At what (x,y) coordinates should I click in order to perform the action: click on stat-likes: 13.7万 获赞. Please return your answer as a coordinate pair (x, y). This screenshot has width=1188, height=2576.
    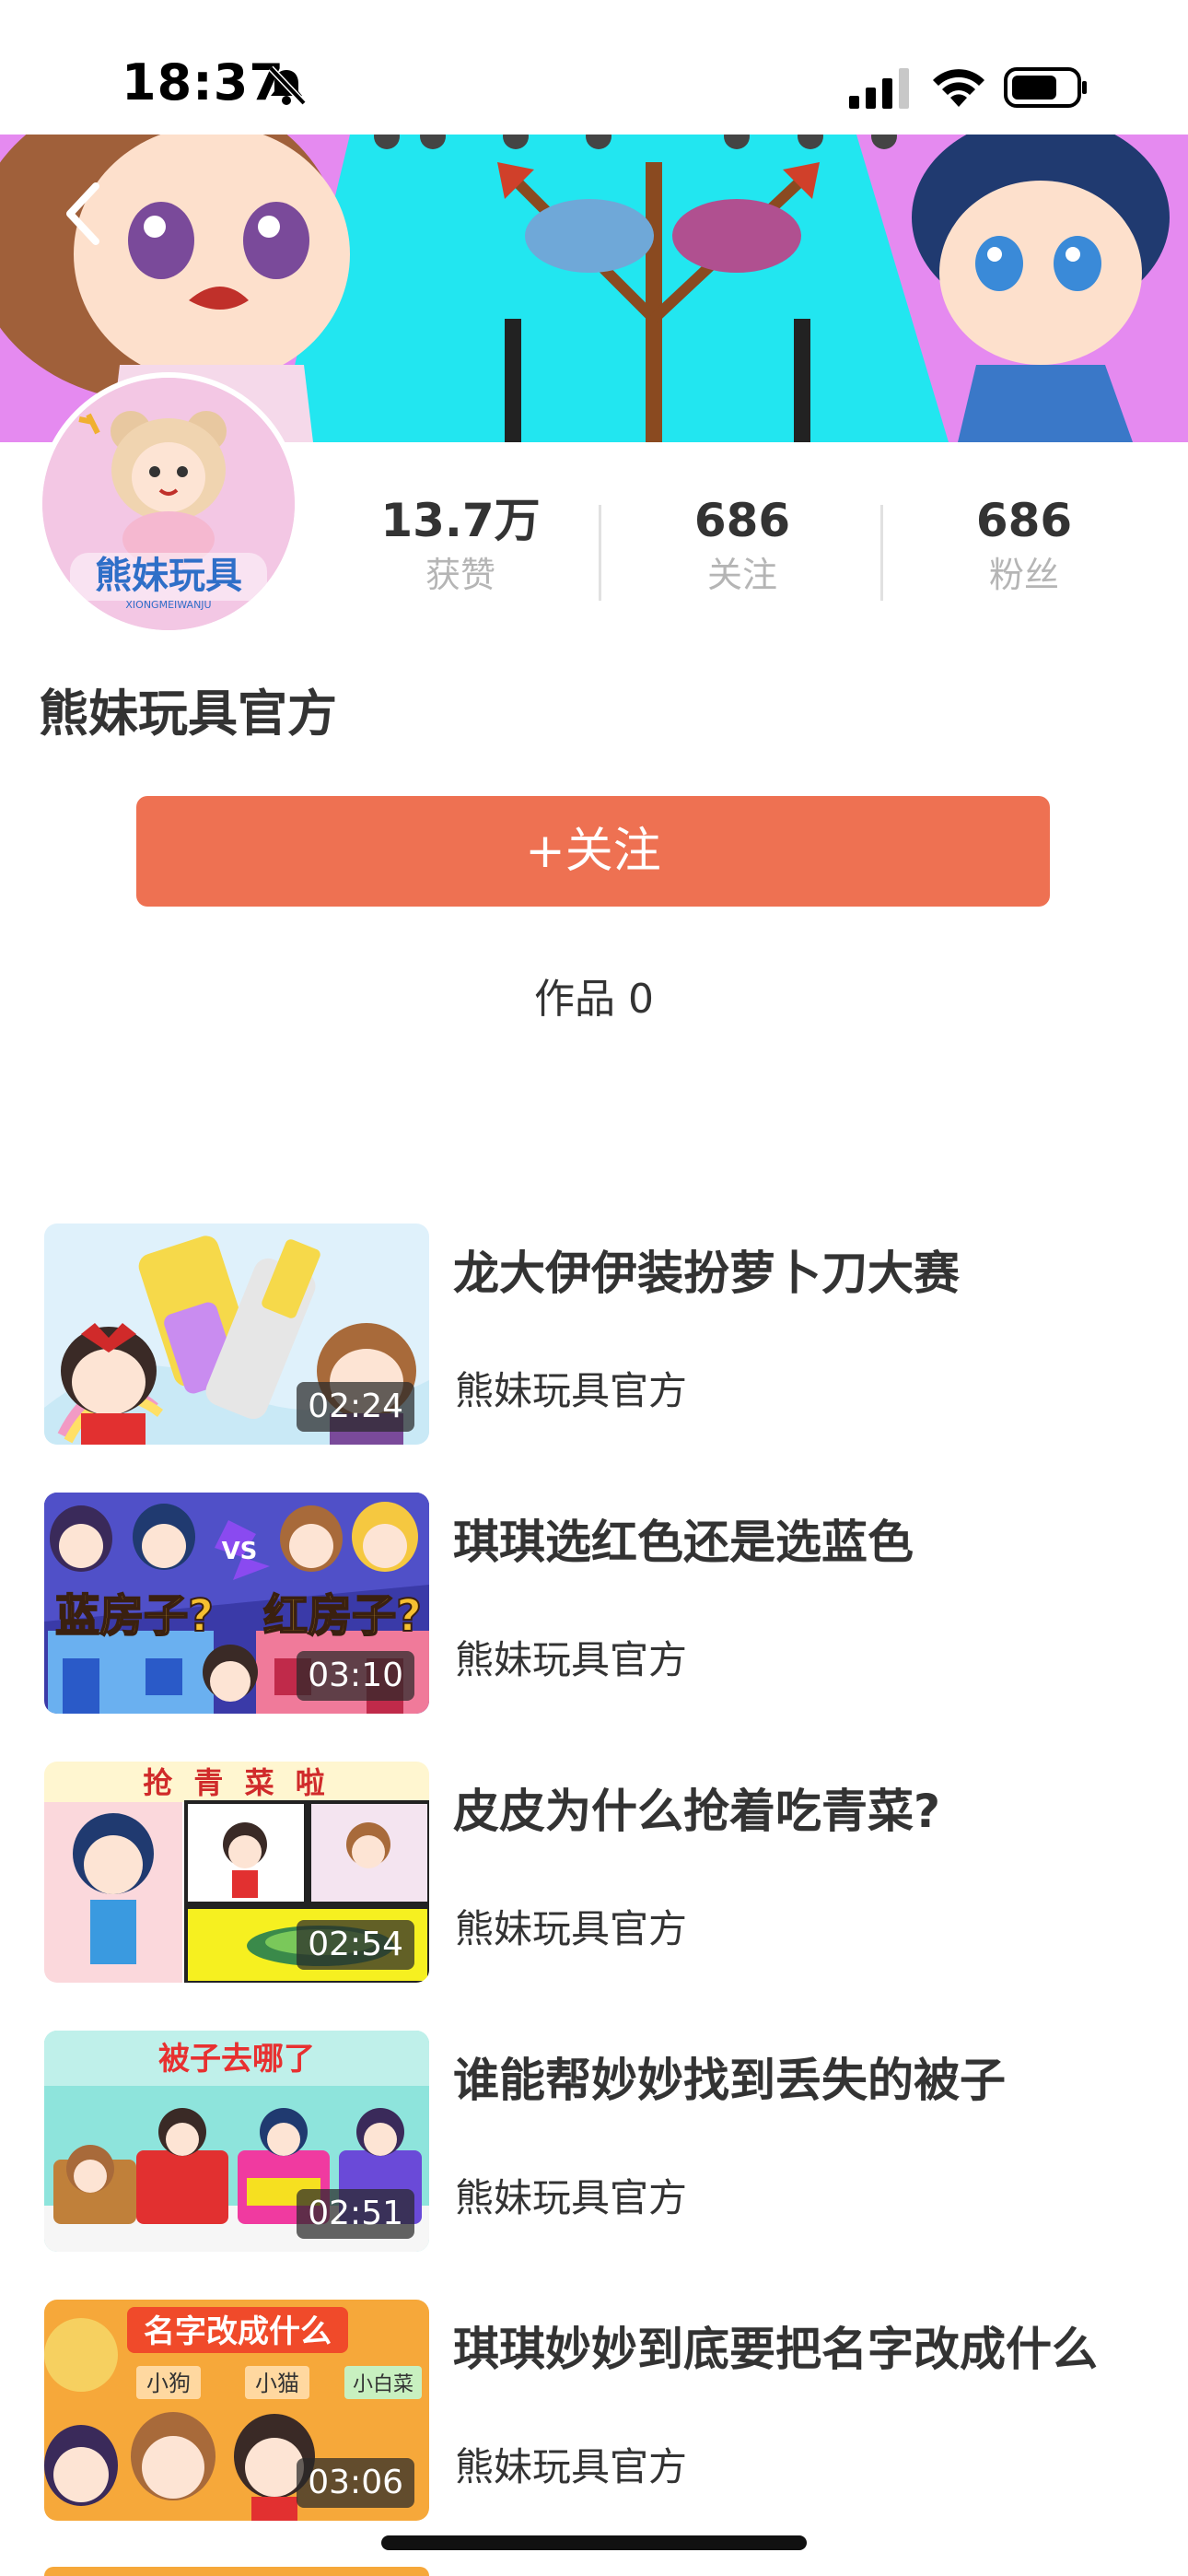
    Looking at the image, I should click on (460, 542).